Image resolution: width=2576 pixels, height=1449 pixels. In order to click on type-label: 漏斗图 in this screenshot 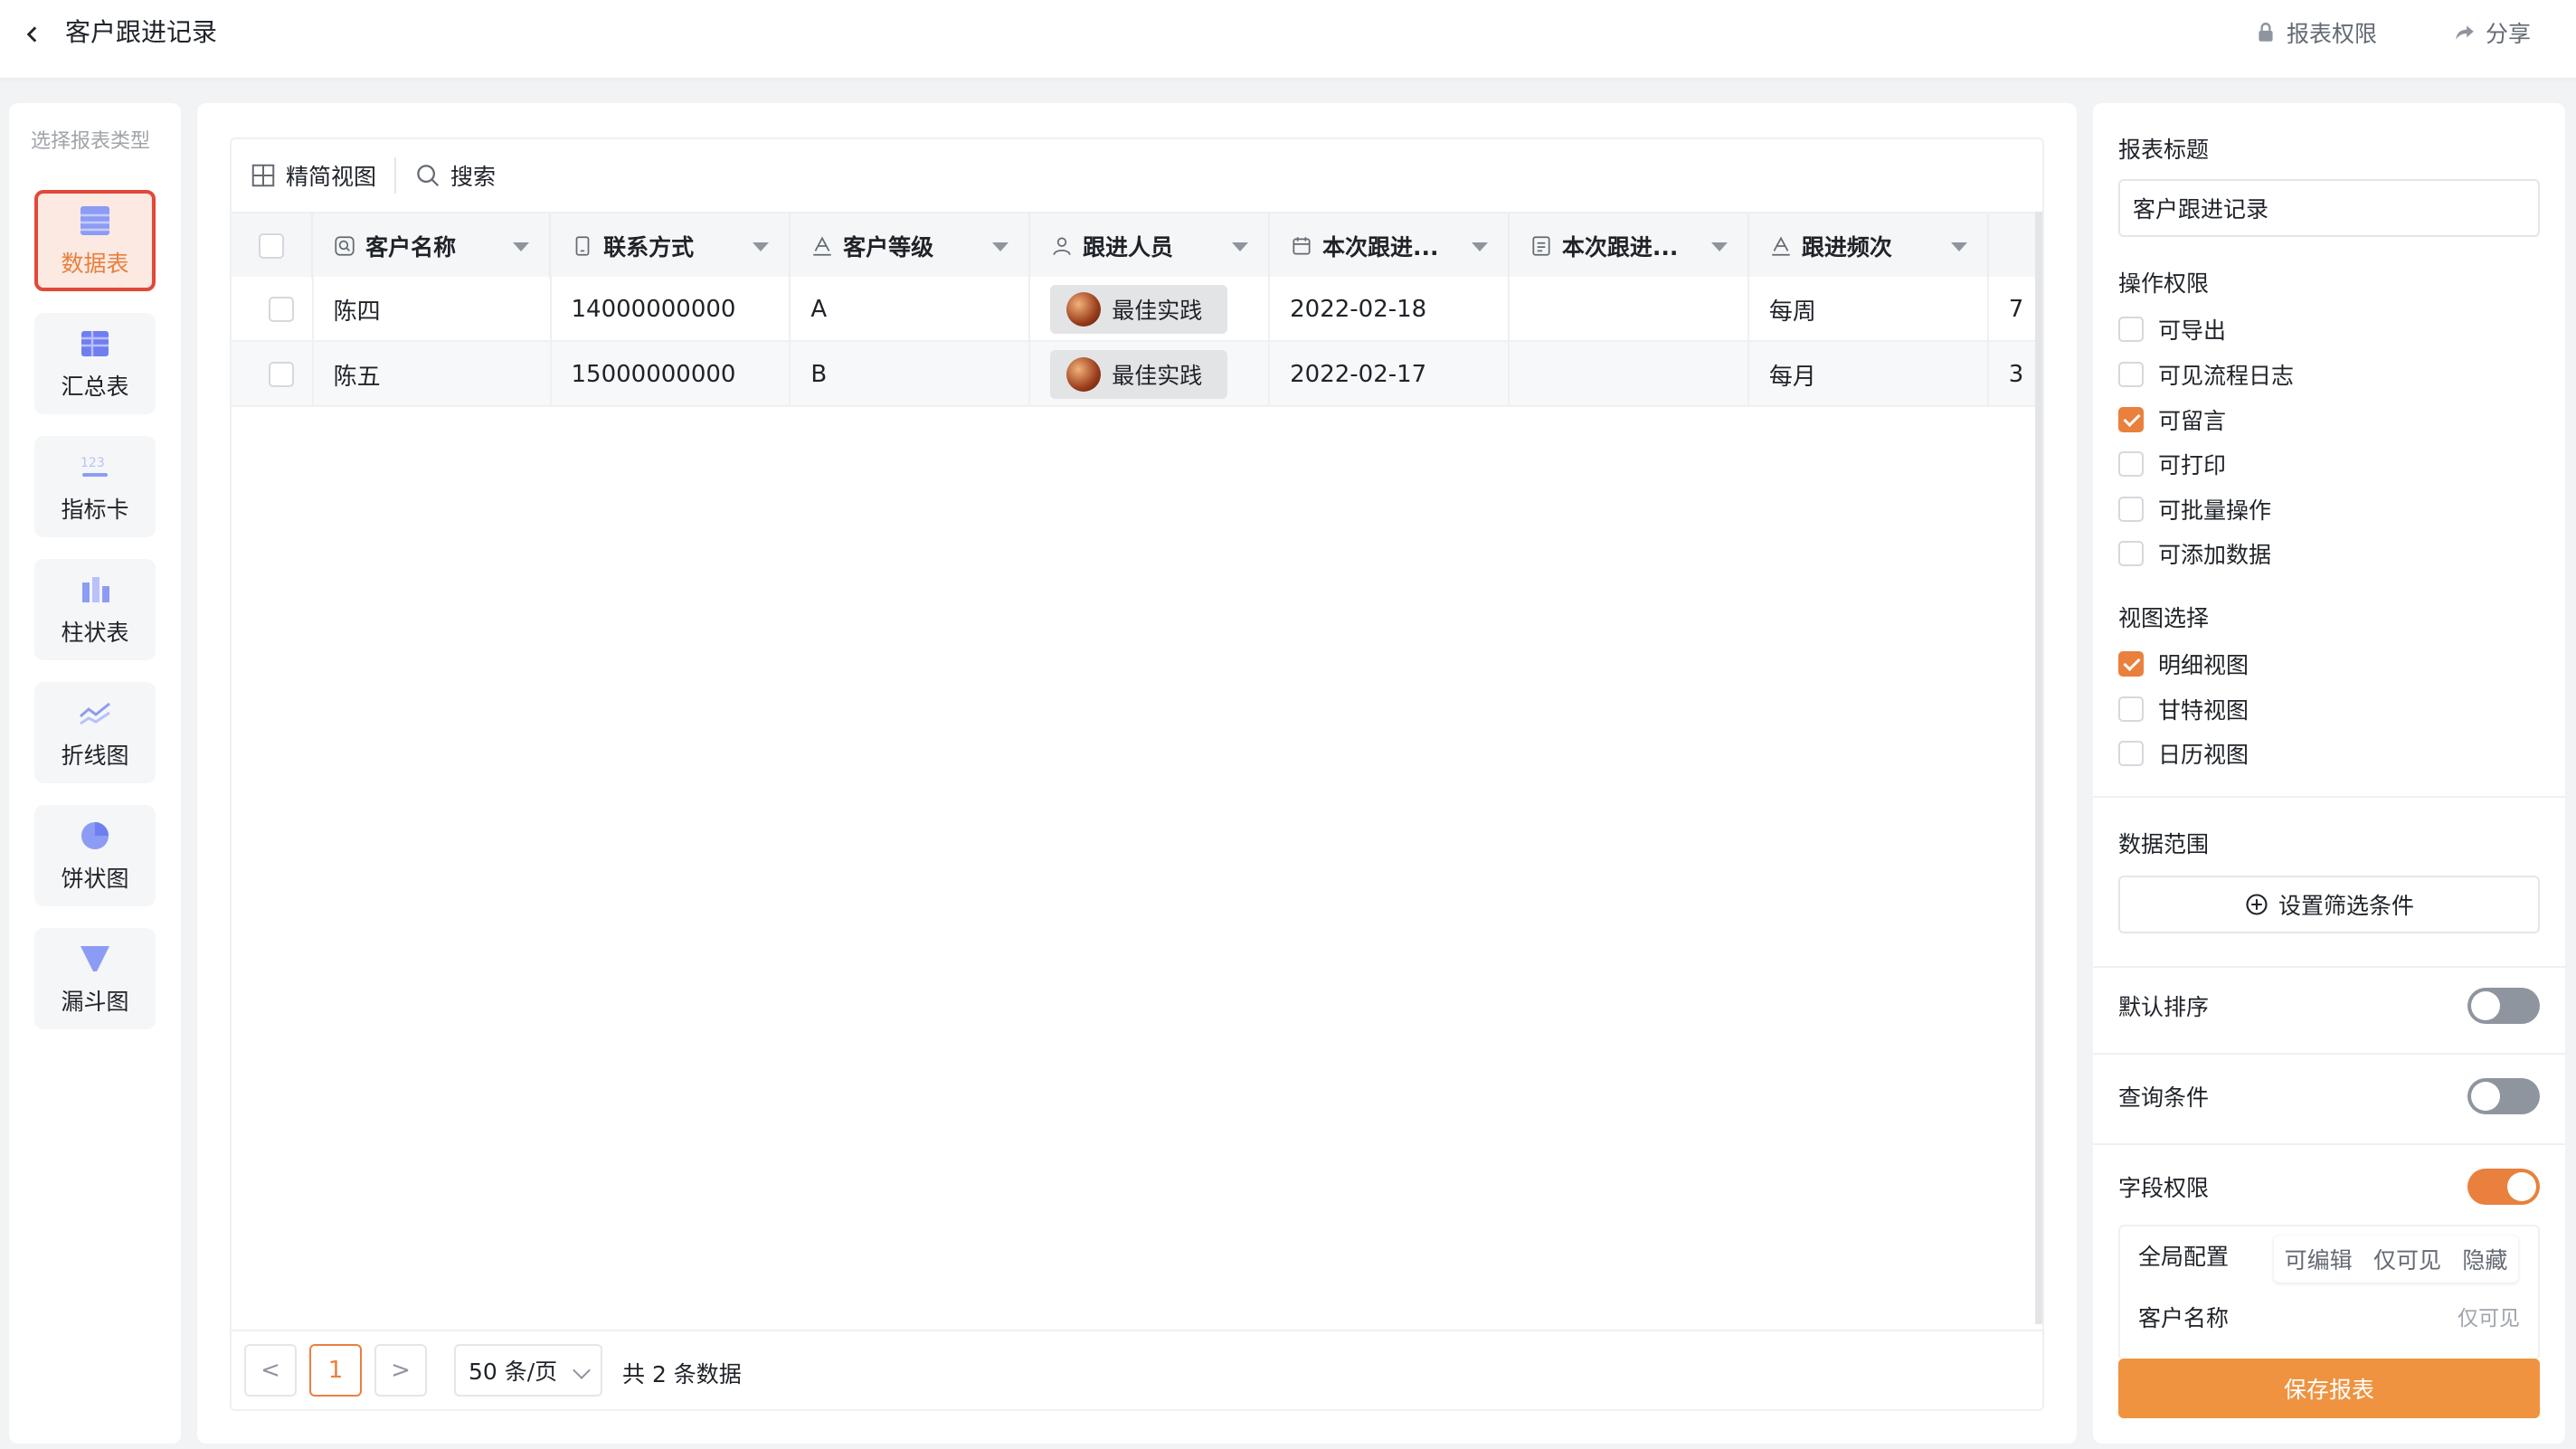, I will do `click(95, 1002)`.